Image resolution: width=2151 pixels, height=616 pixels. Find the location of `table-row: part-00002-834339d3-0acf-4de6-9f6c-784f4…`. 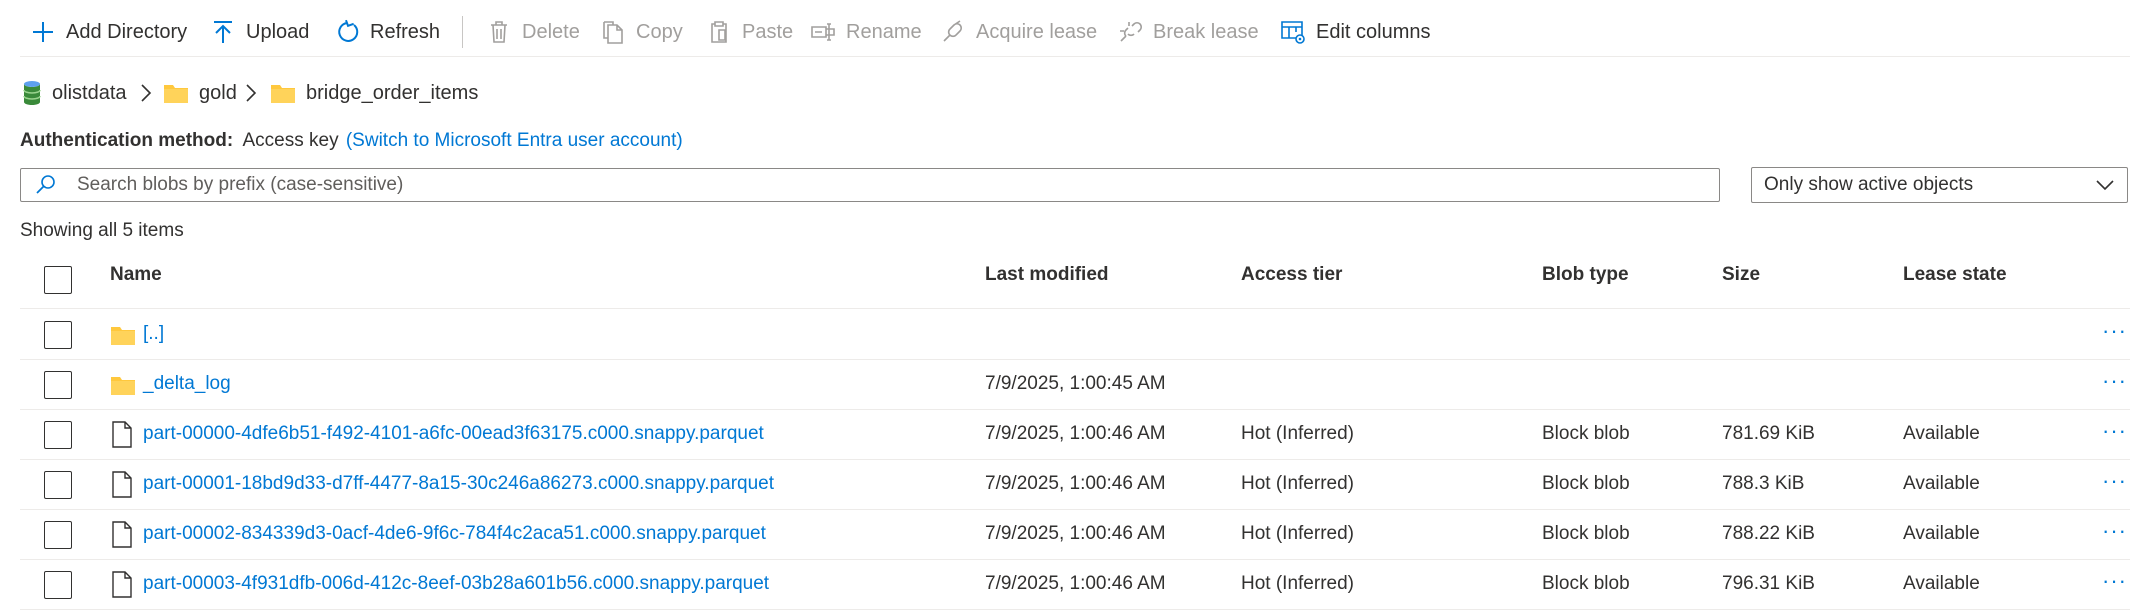

table-row: part-00002-834339d3-0acf-4de6-9f6c-784f4… is located at coordinates (1075, 535).